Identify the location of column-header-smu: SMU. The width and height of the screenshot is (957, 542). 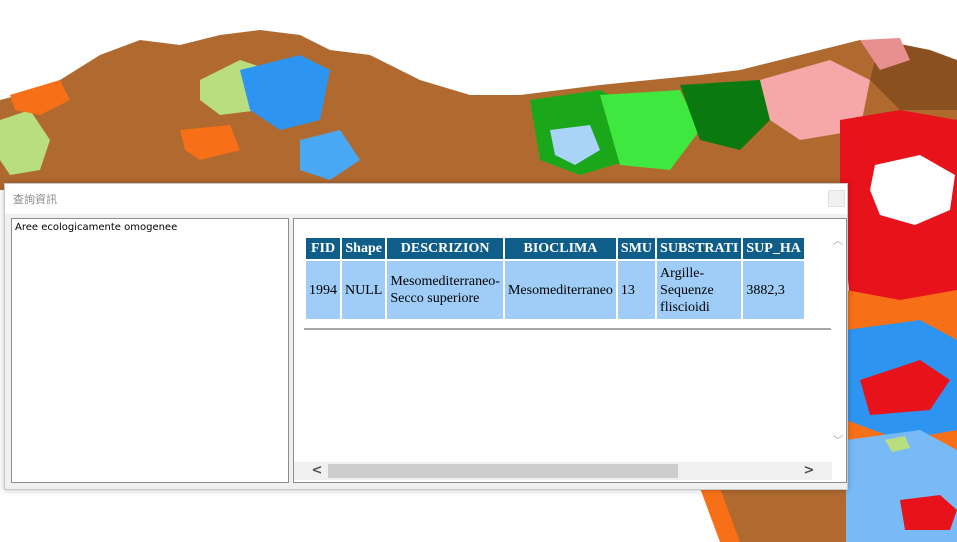
(636, 248).